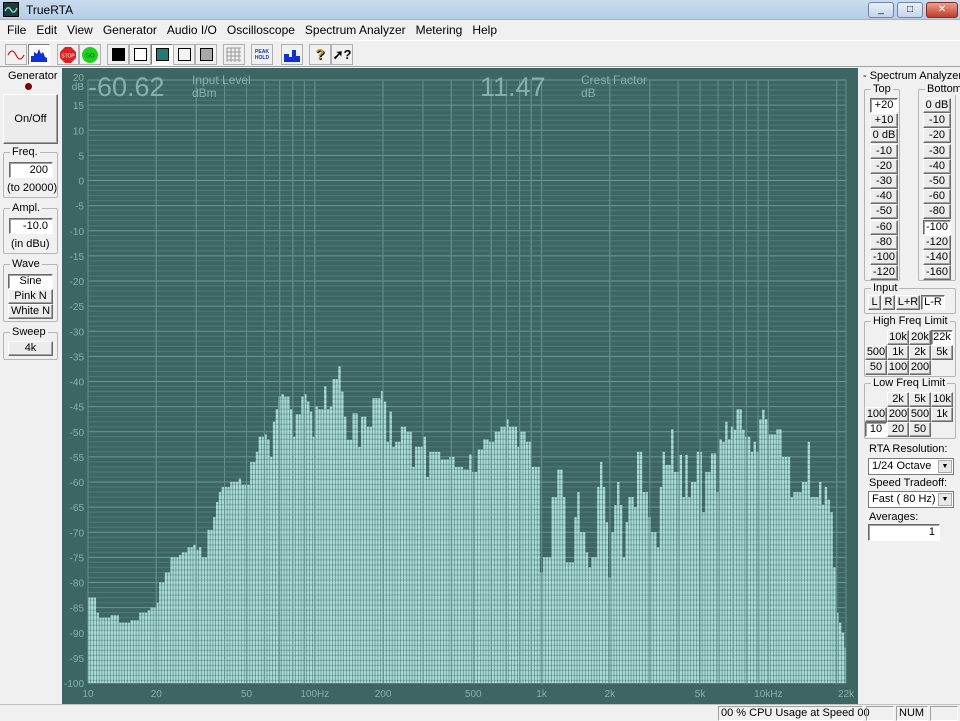  I want to click on bottom-level-button: -20, so click(937, 136).